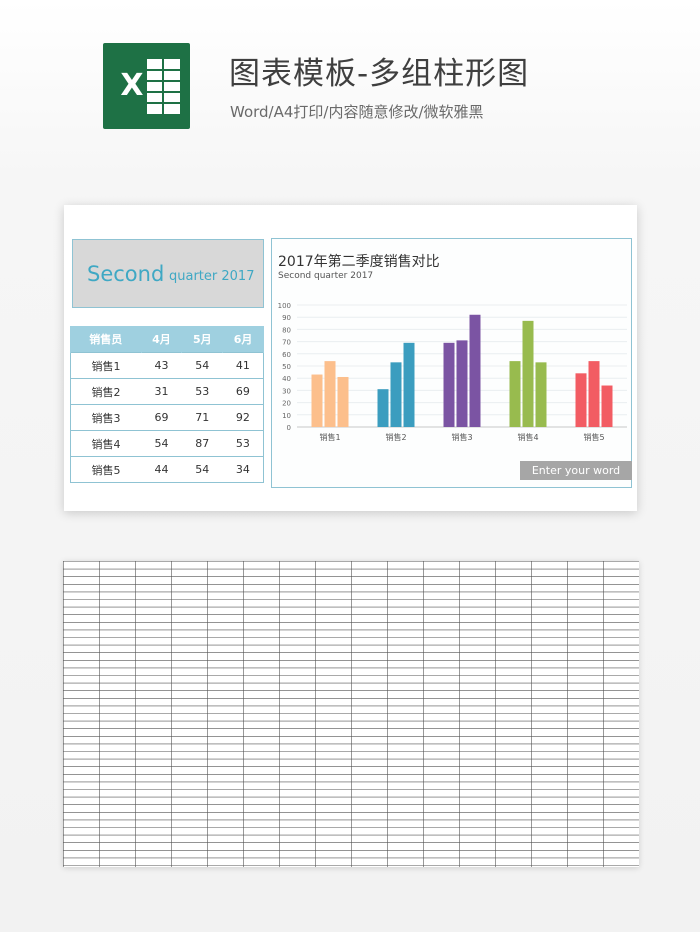 The image size is (700, 932). Describe the element at coordinates (106, 443) in the screenshot. I see `table-cell: 销售4` at that location.